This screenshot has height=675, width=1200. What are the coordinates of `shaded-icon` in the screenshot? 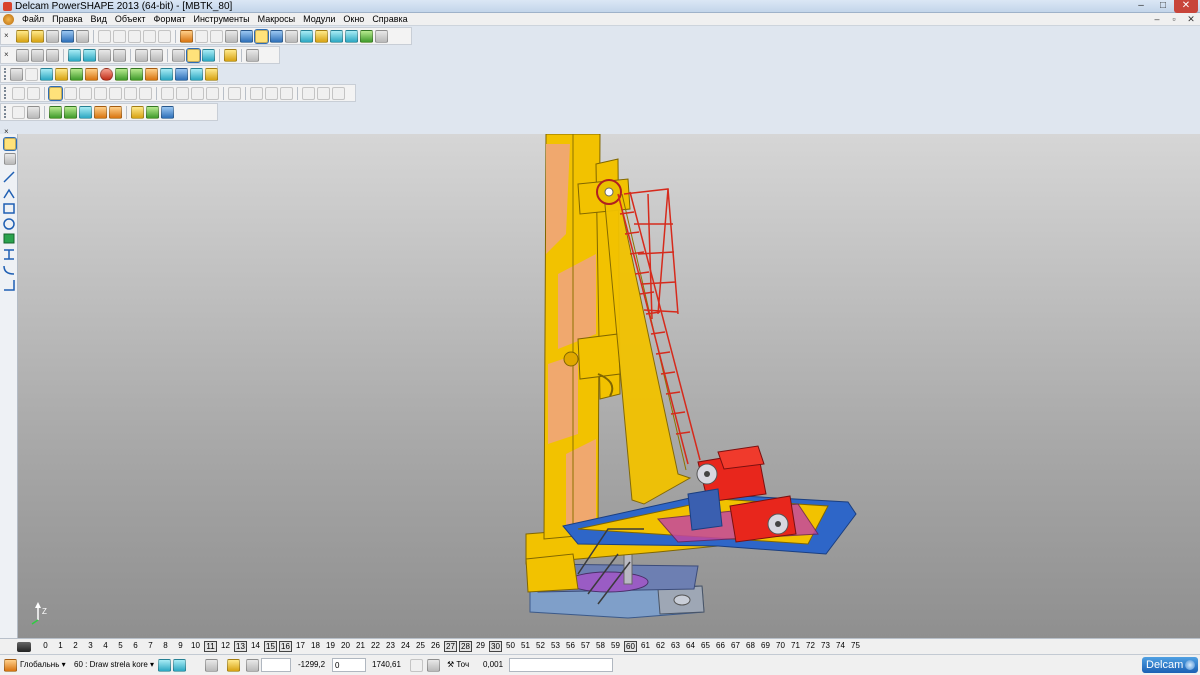 It's located at (193, 55).